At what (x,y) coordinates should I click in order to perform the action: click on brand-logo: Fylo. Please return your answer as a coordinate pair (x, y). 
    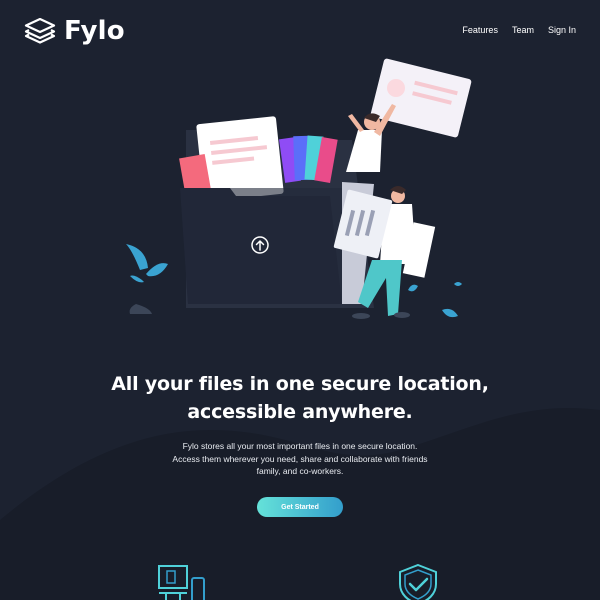
    Looking at the image, I should click on (74, 31).